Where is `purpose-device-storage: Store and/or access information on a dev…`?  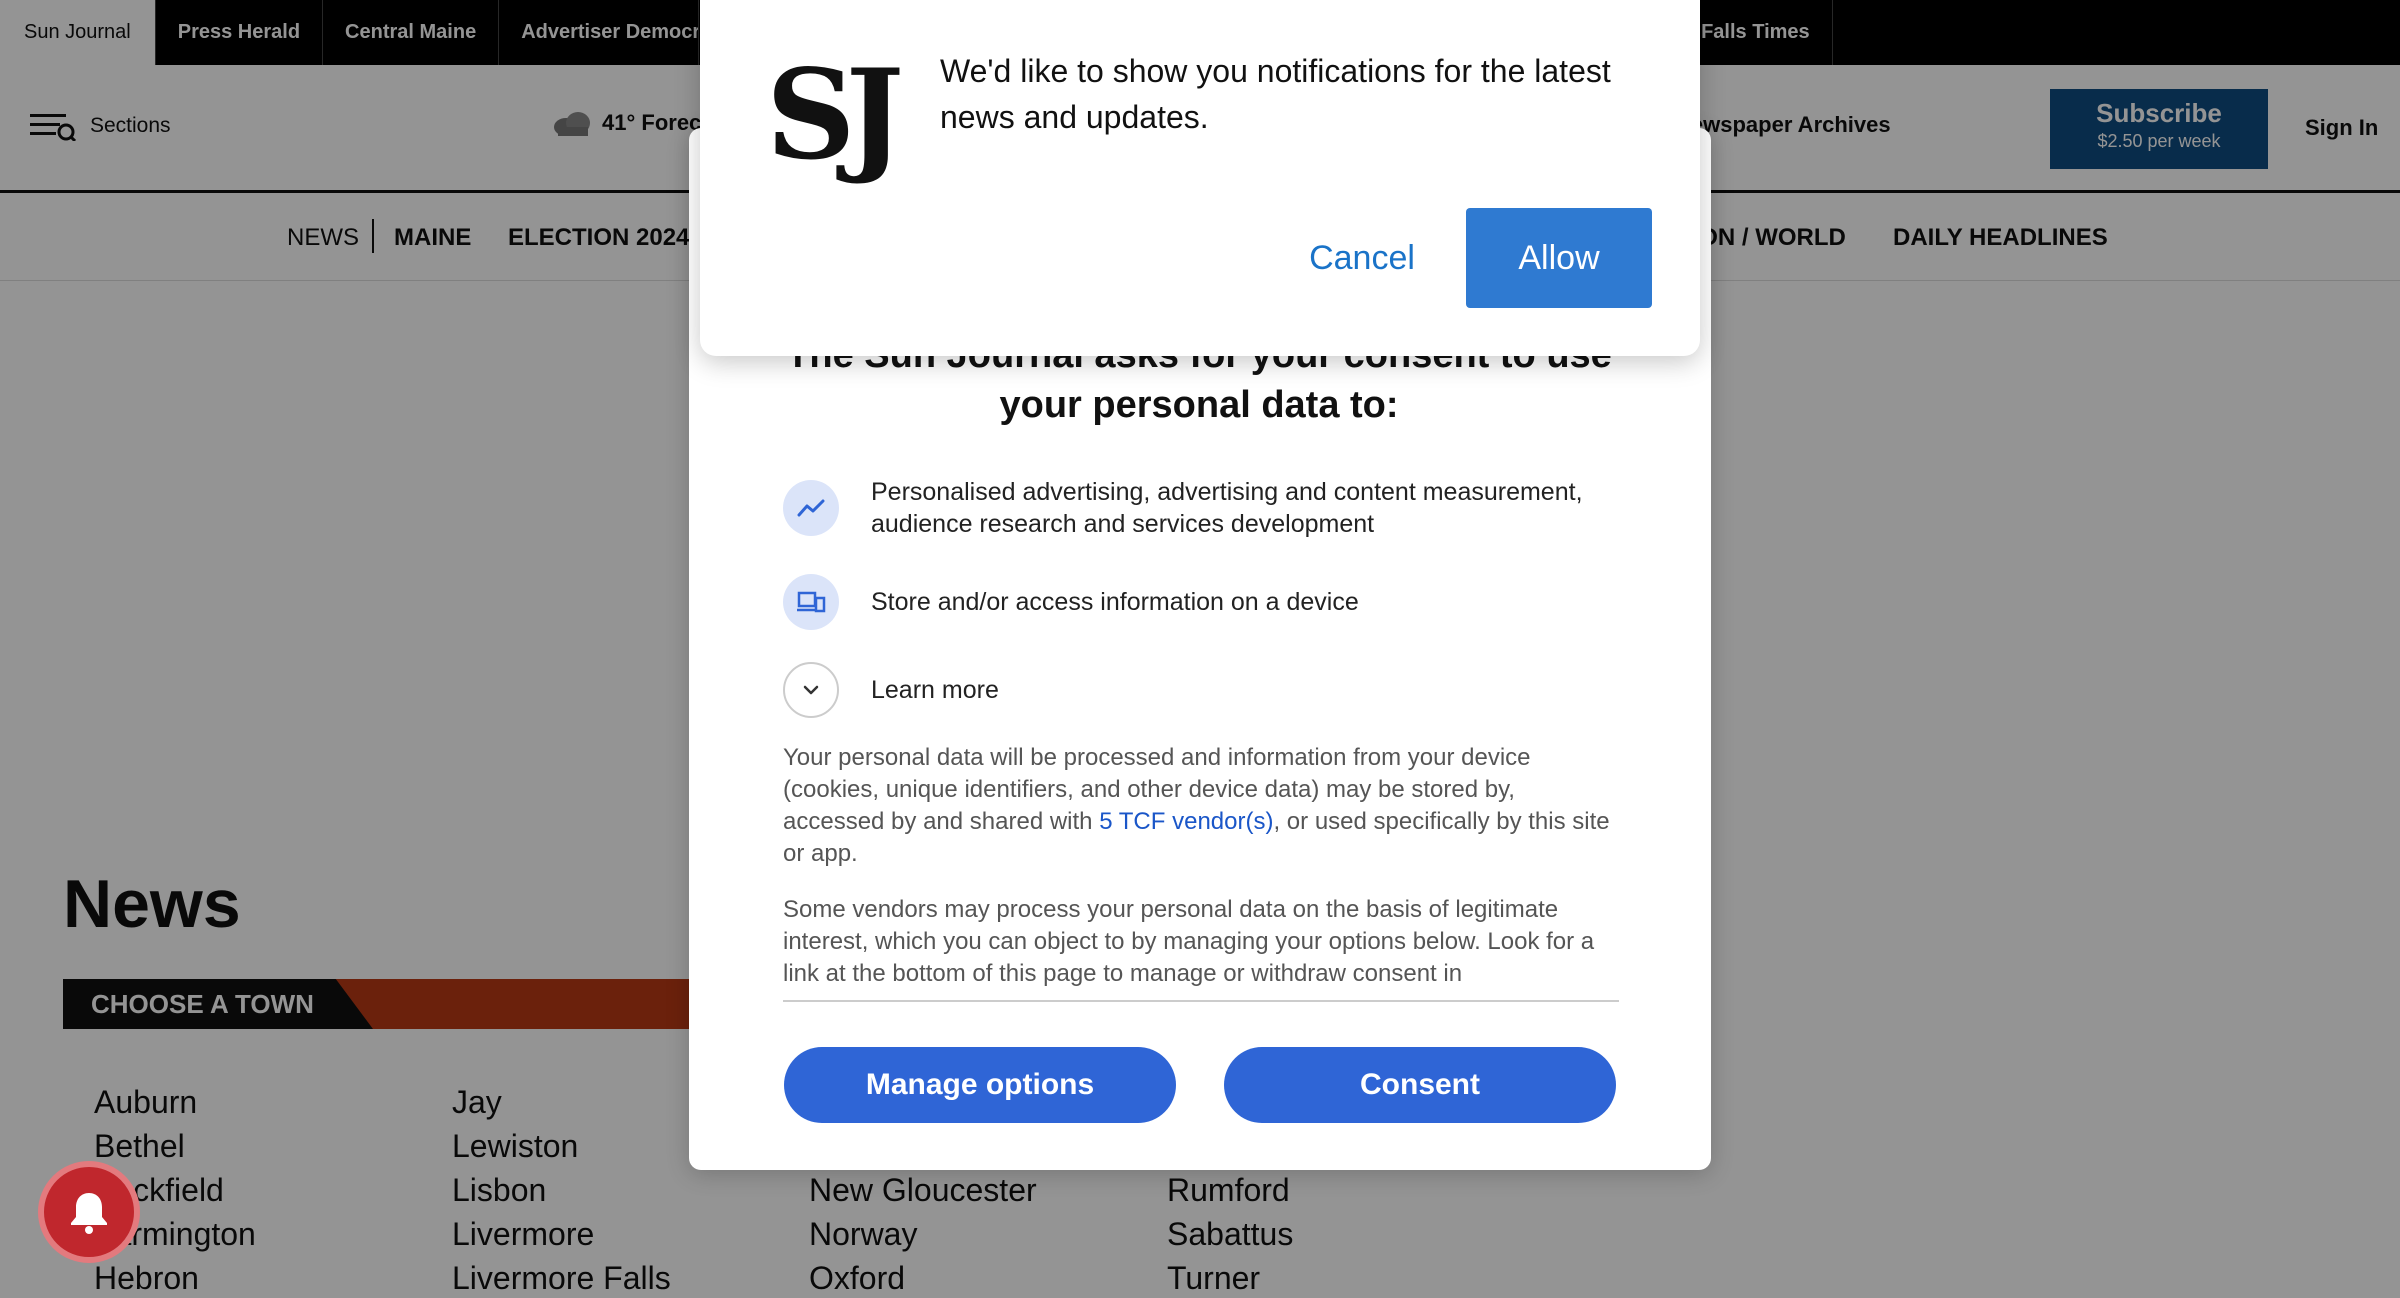 purpose-device-storage: Store and/or access information on a dev… is located at coordinates (1187, 602).